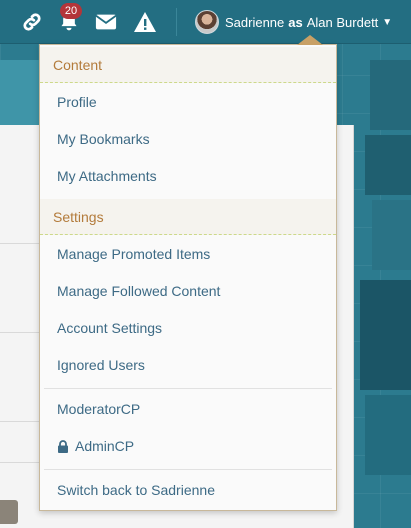 The width and height of the screenshot is (411, 528). Describe the element at coordinates (188, 365) in the screenshot. I see `menu-item-ignored-users: Ignored Users` at that location.